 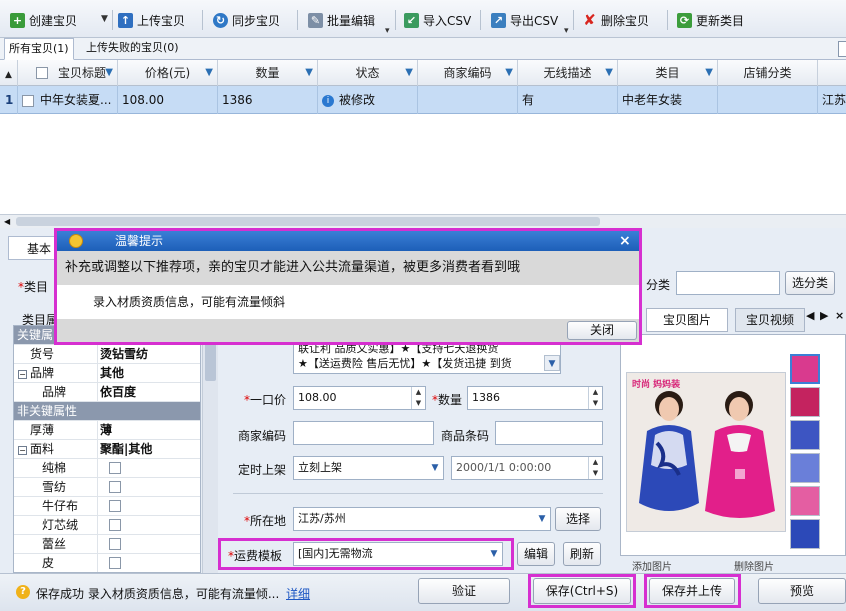 I want to click on tab-basic: 基本, so click(x=34, y=248).